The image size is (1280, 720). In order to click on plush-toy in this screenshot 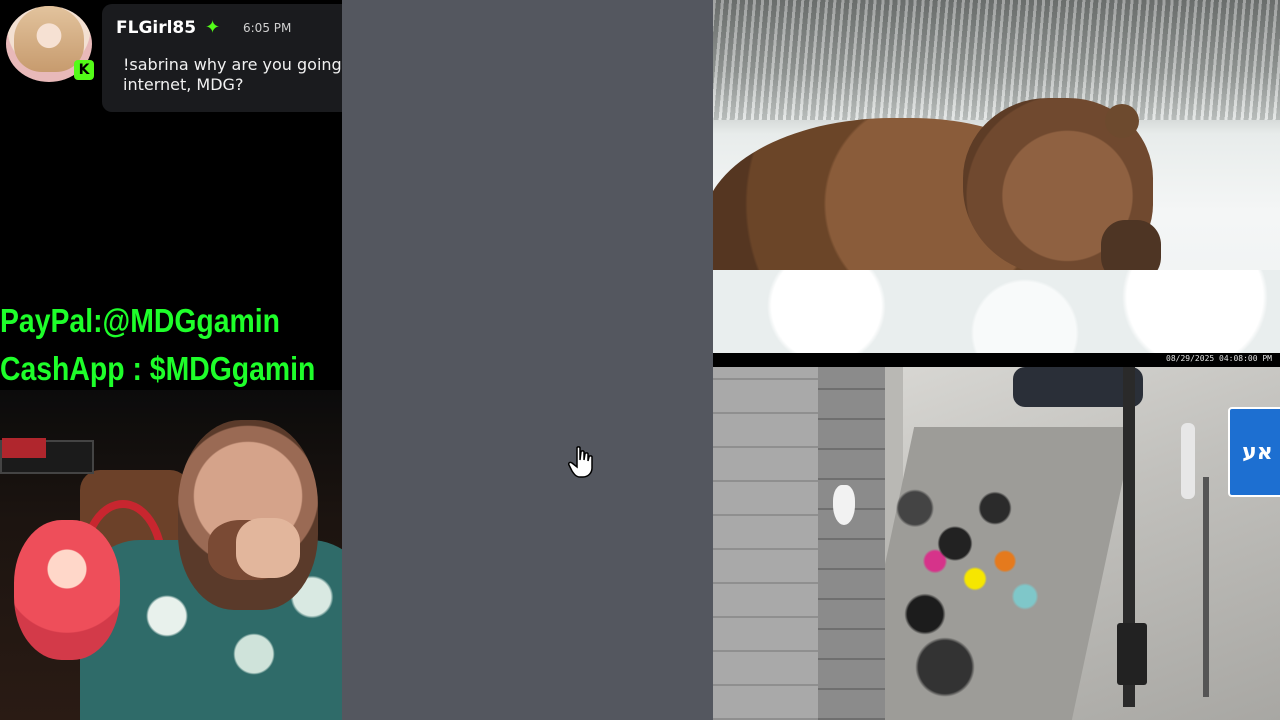, I will do `click(67, 590)`.